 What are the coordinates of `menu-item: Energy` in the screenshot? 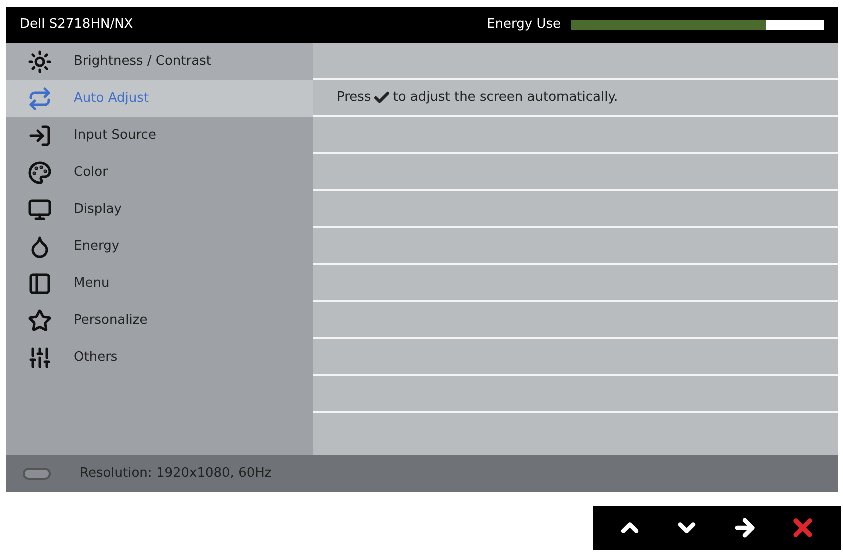 It's located at (159, 246).